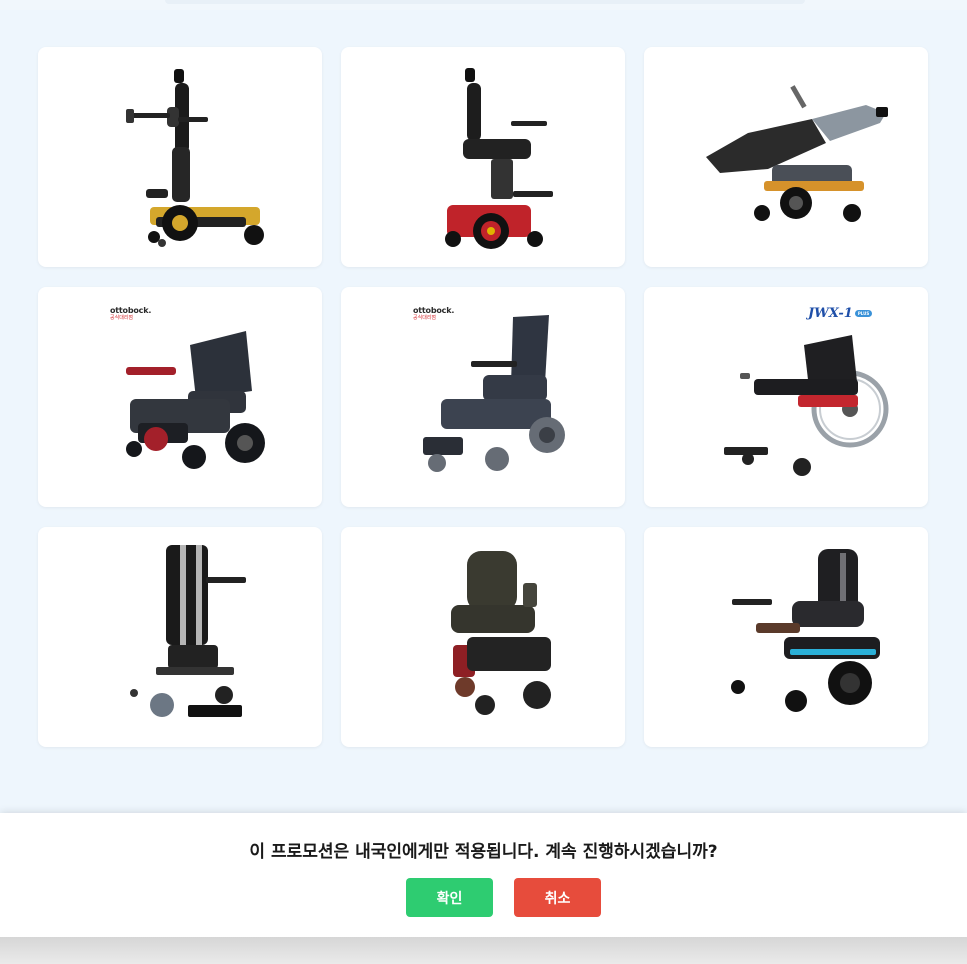 The image size is (967, 964). I want to click on product-card-5: ottobock. 공식대리점, so click(483, 397).